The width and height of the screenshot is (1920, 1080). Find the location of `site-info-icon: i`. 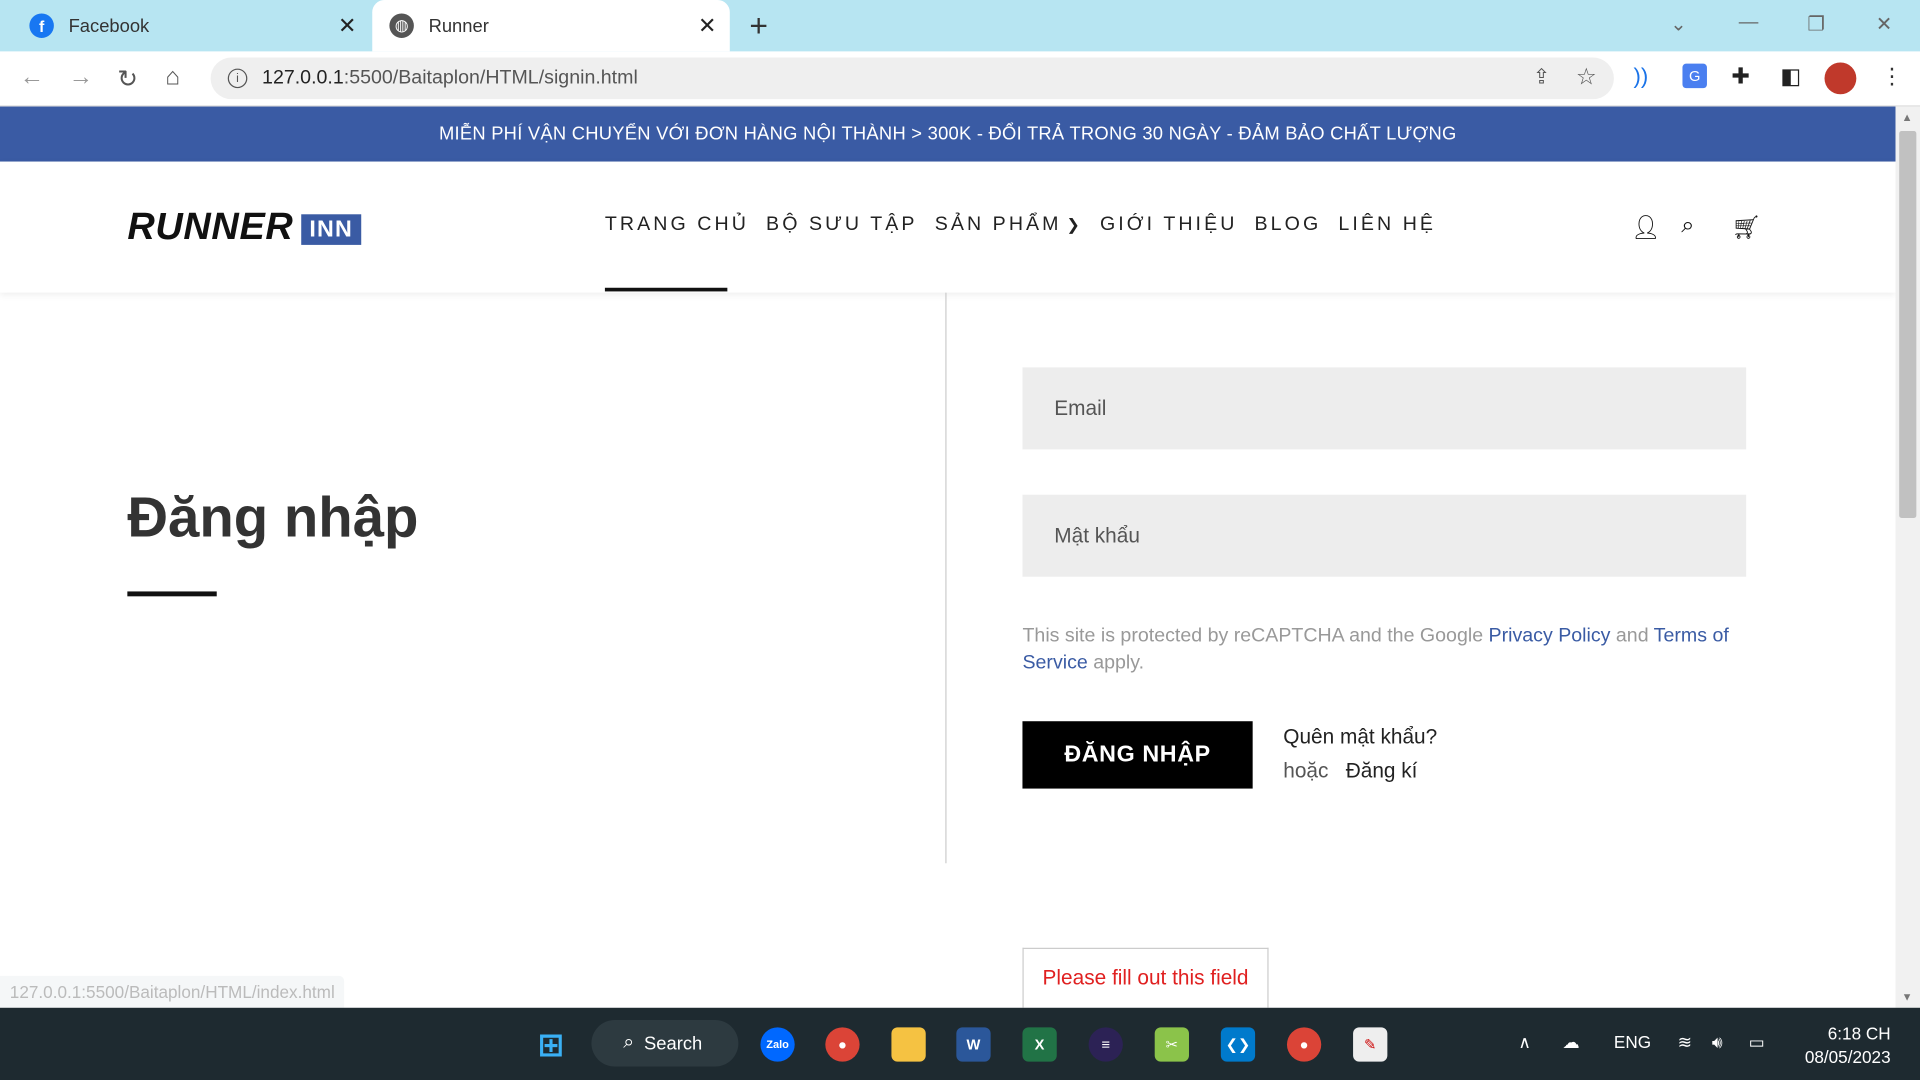

site-info-icon: i is located at coordinates (237, 78).